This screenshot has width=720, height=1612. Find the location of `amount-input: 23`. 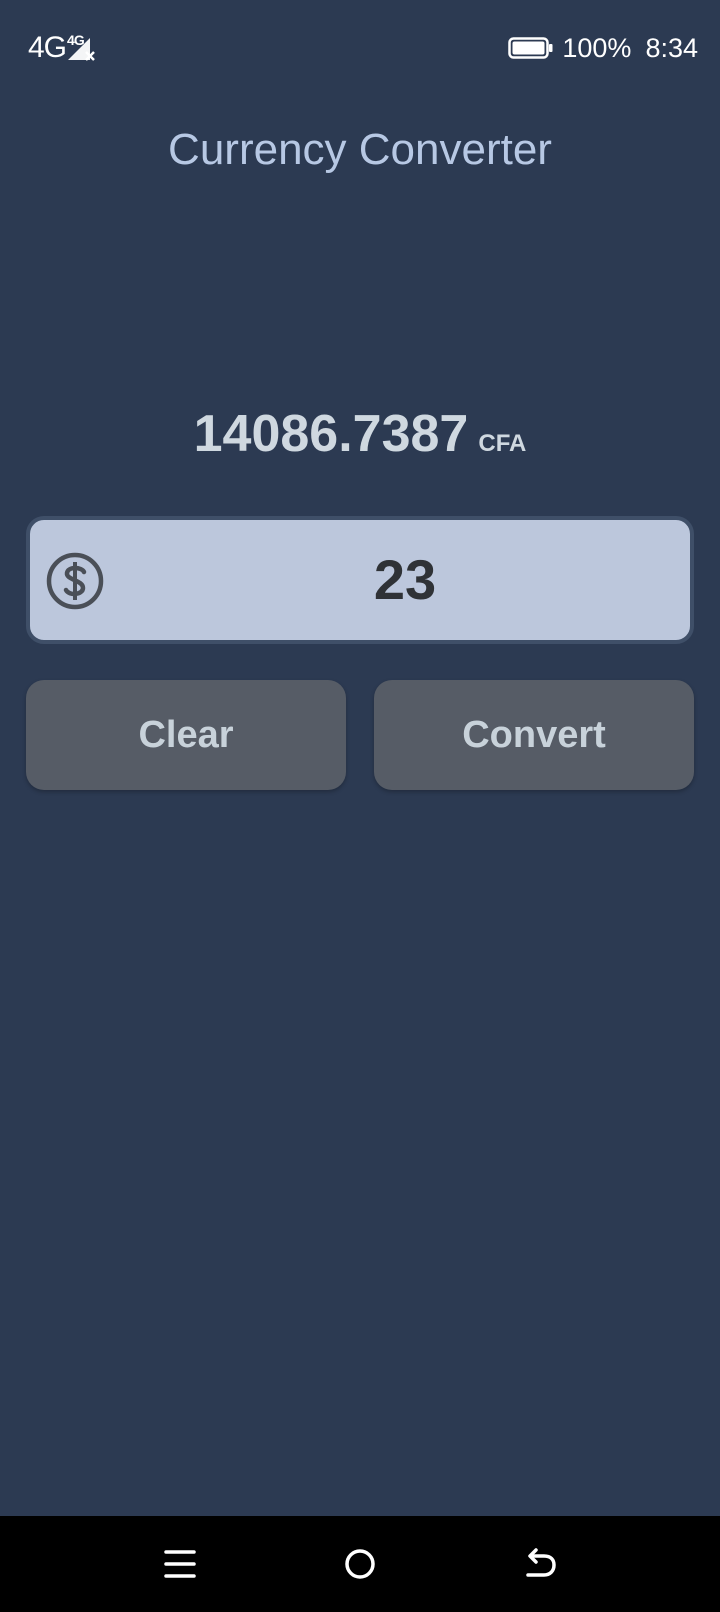

amount-input: 23 is located at coordinates (360, 580).